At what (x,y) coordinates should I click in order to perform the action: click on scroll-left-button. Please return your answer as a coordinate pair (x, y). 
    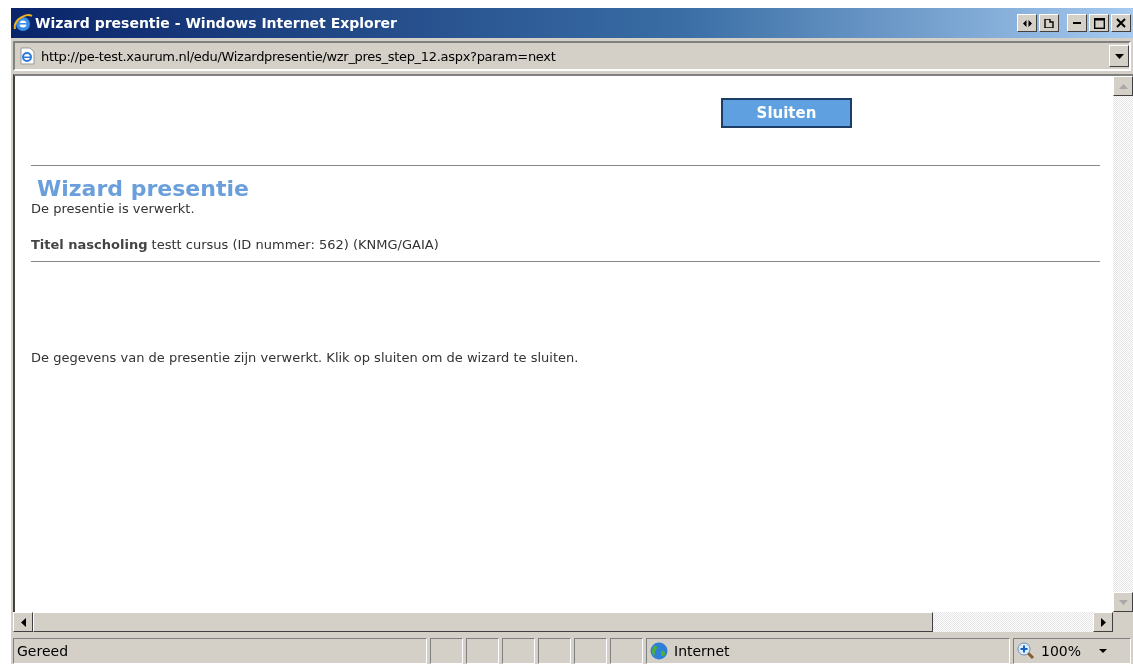
    Looking at the image, I should click on (23, 622).